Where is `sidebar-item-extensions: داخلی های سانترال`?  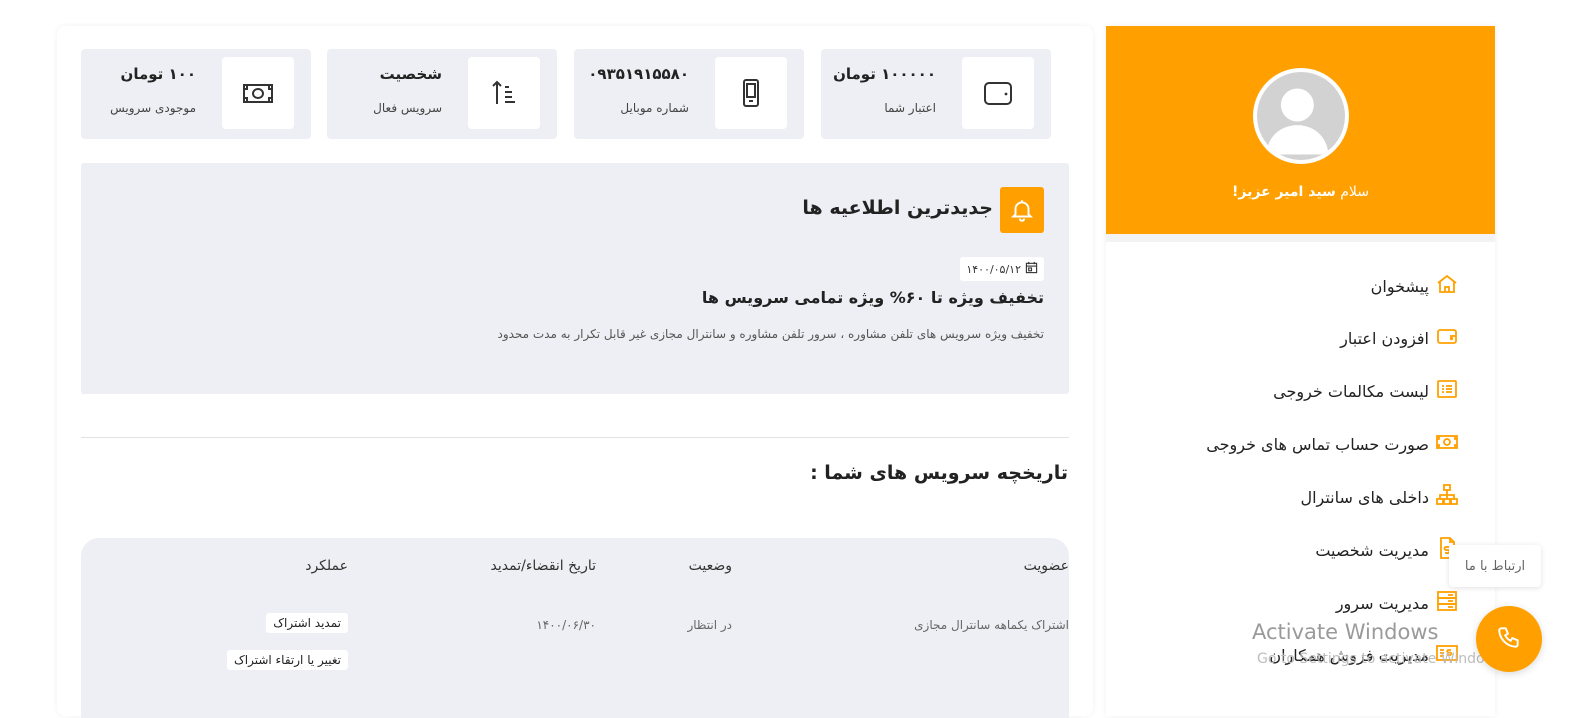 sidebar-item-extensions: داخلی های سانترال is located at coordinates (1379, 497).